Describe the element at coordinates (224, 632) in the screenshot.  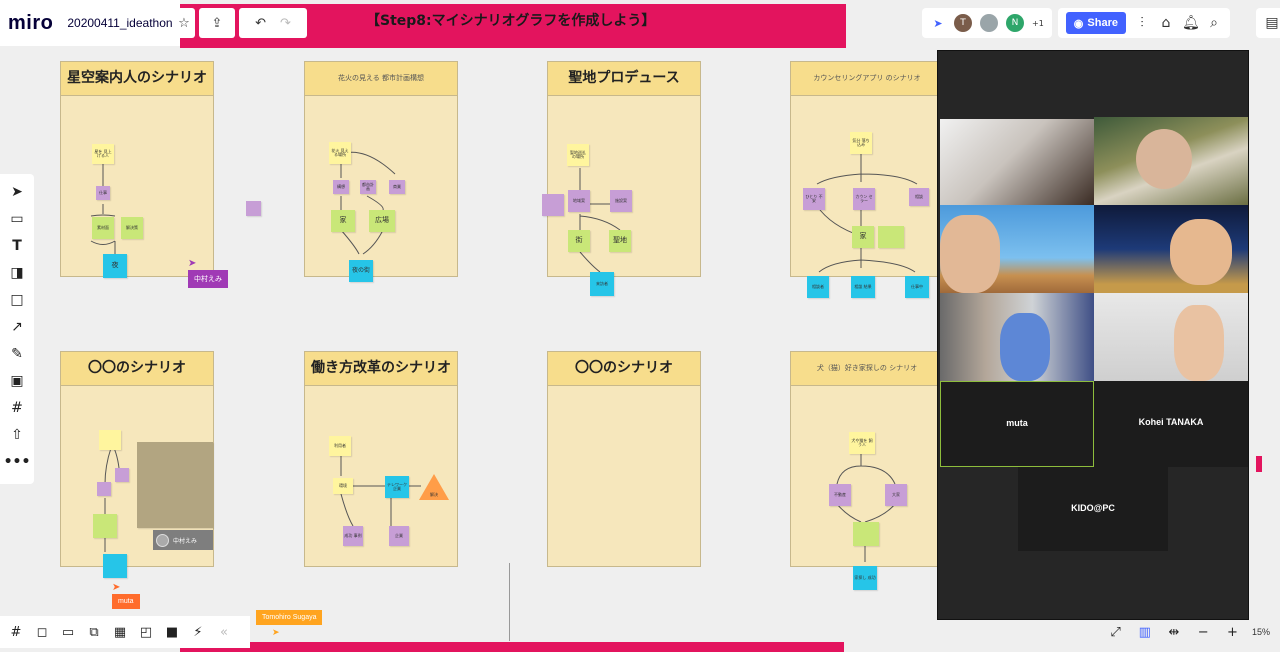
I see `collapse-icon: «` at that location.